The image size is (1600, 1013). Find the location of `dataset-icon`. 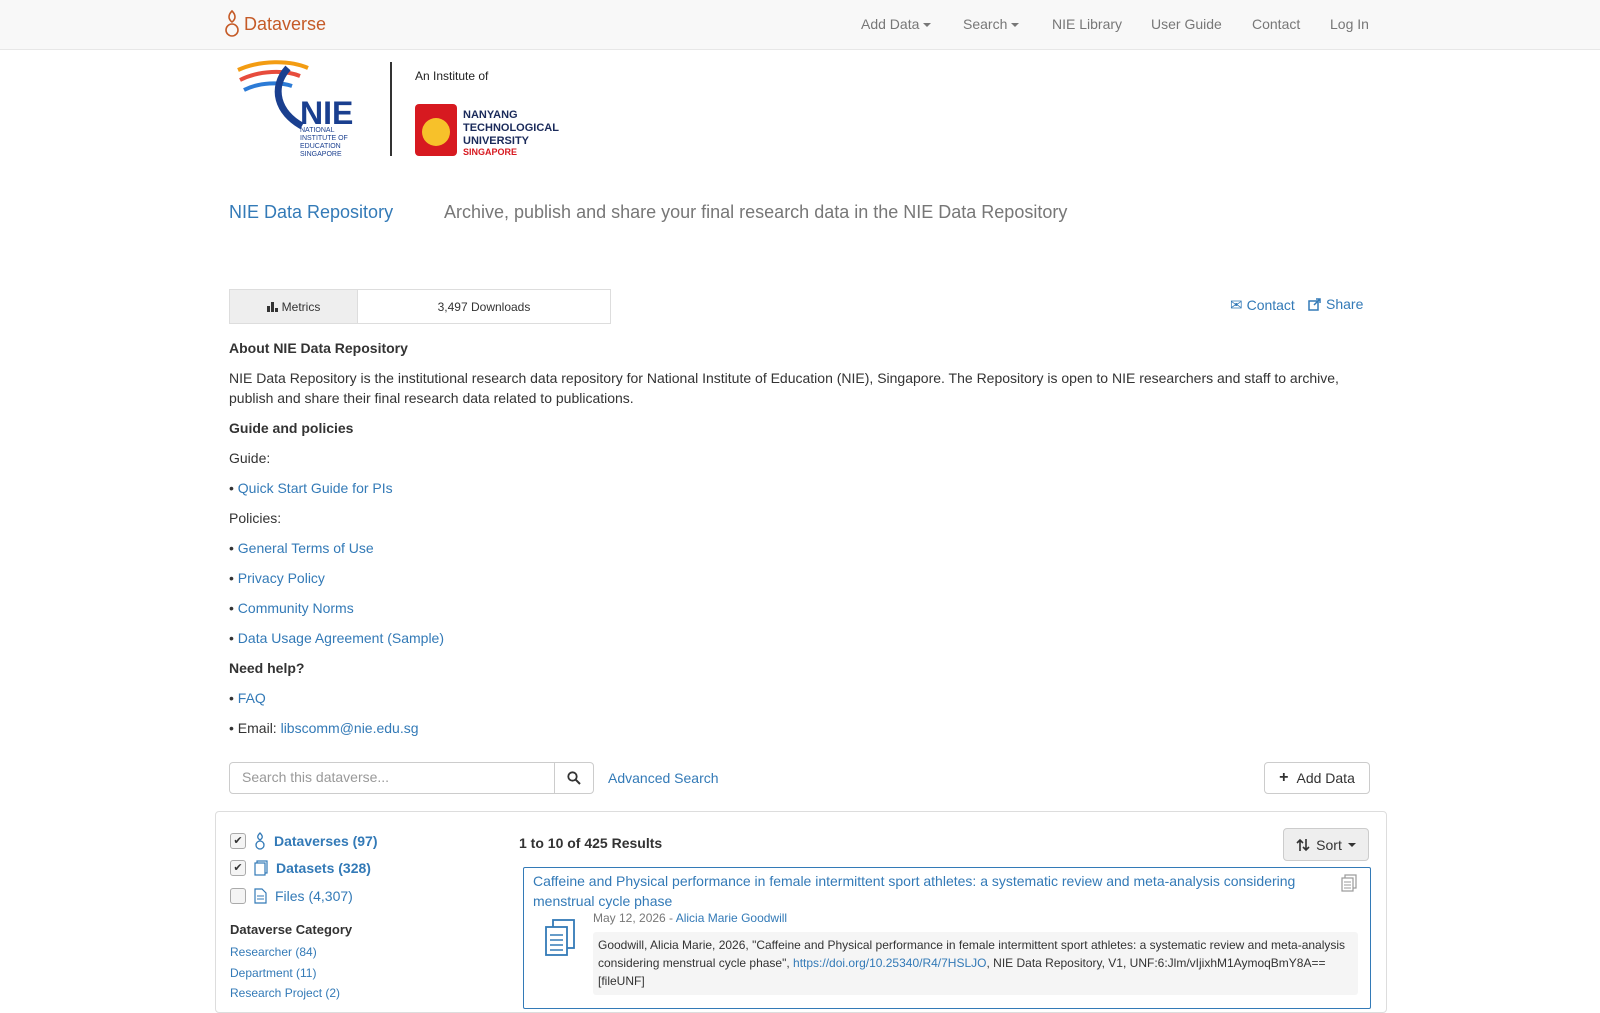

dataset-icon is located at coordinates (261, 868).